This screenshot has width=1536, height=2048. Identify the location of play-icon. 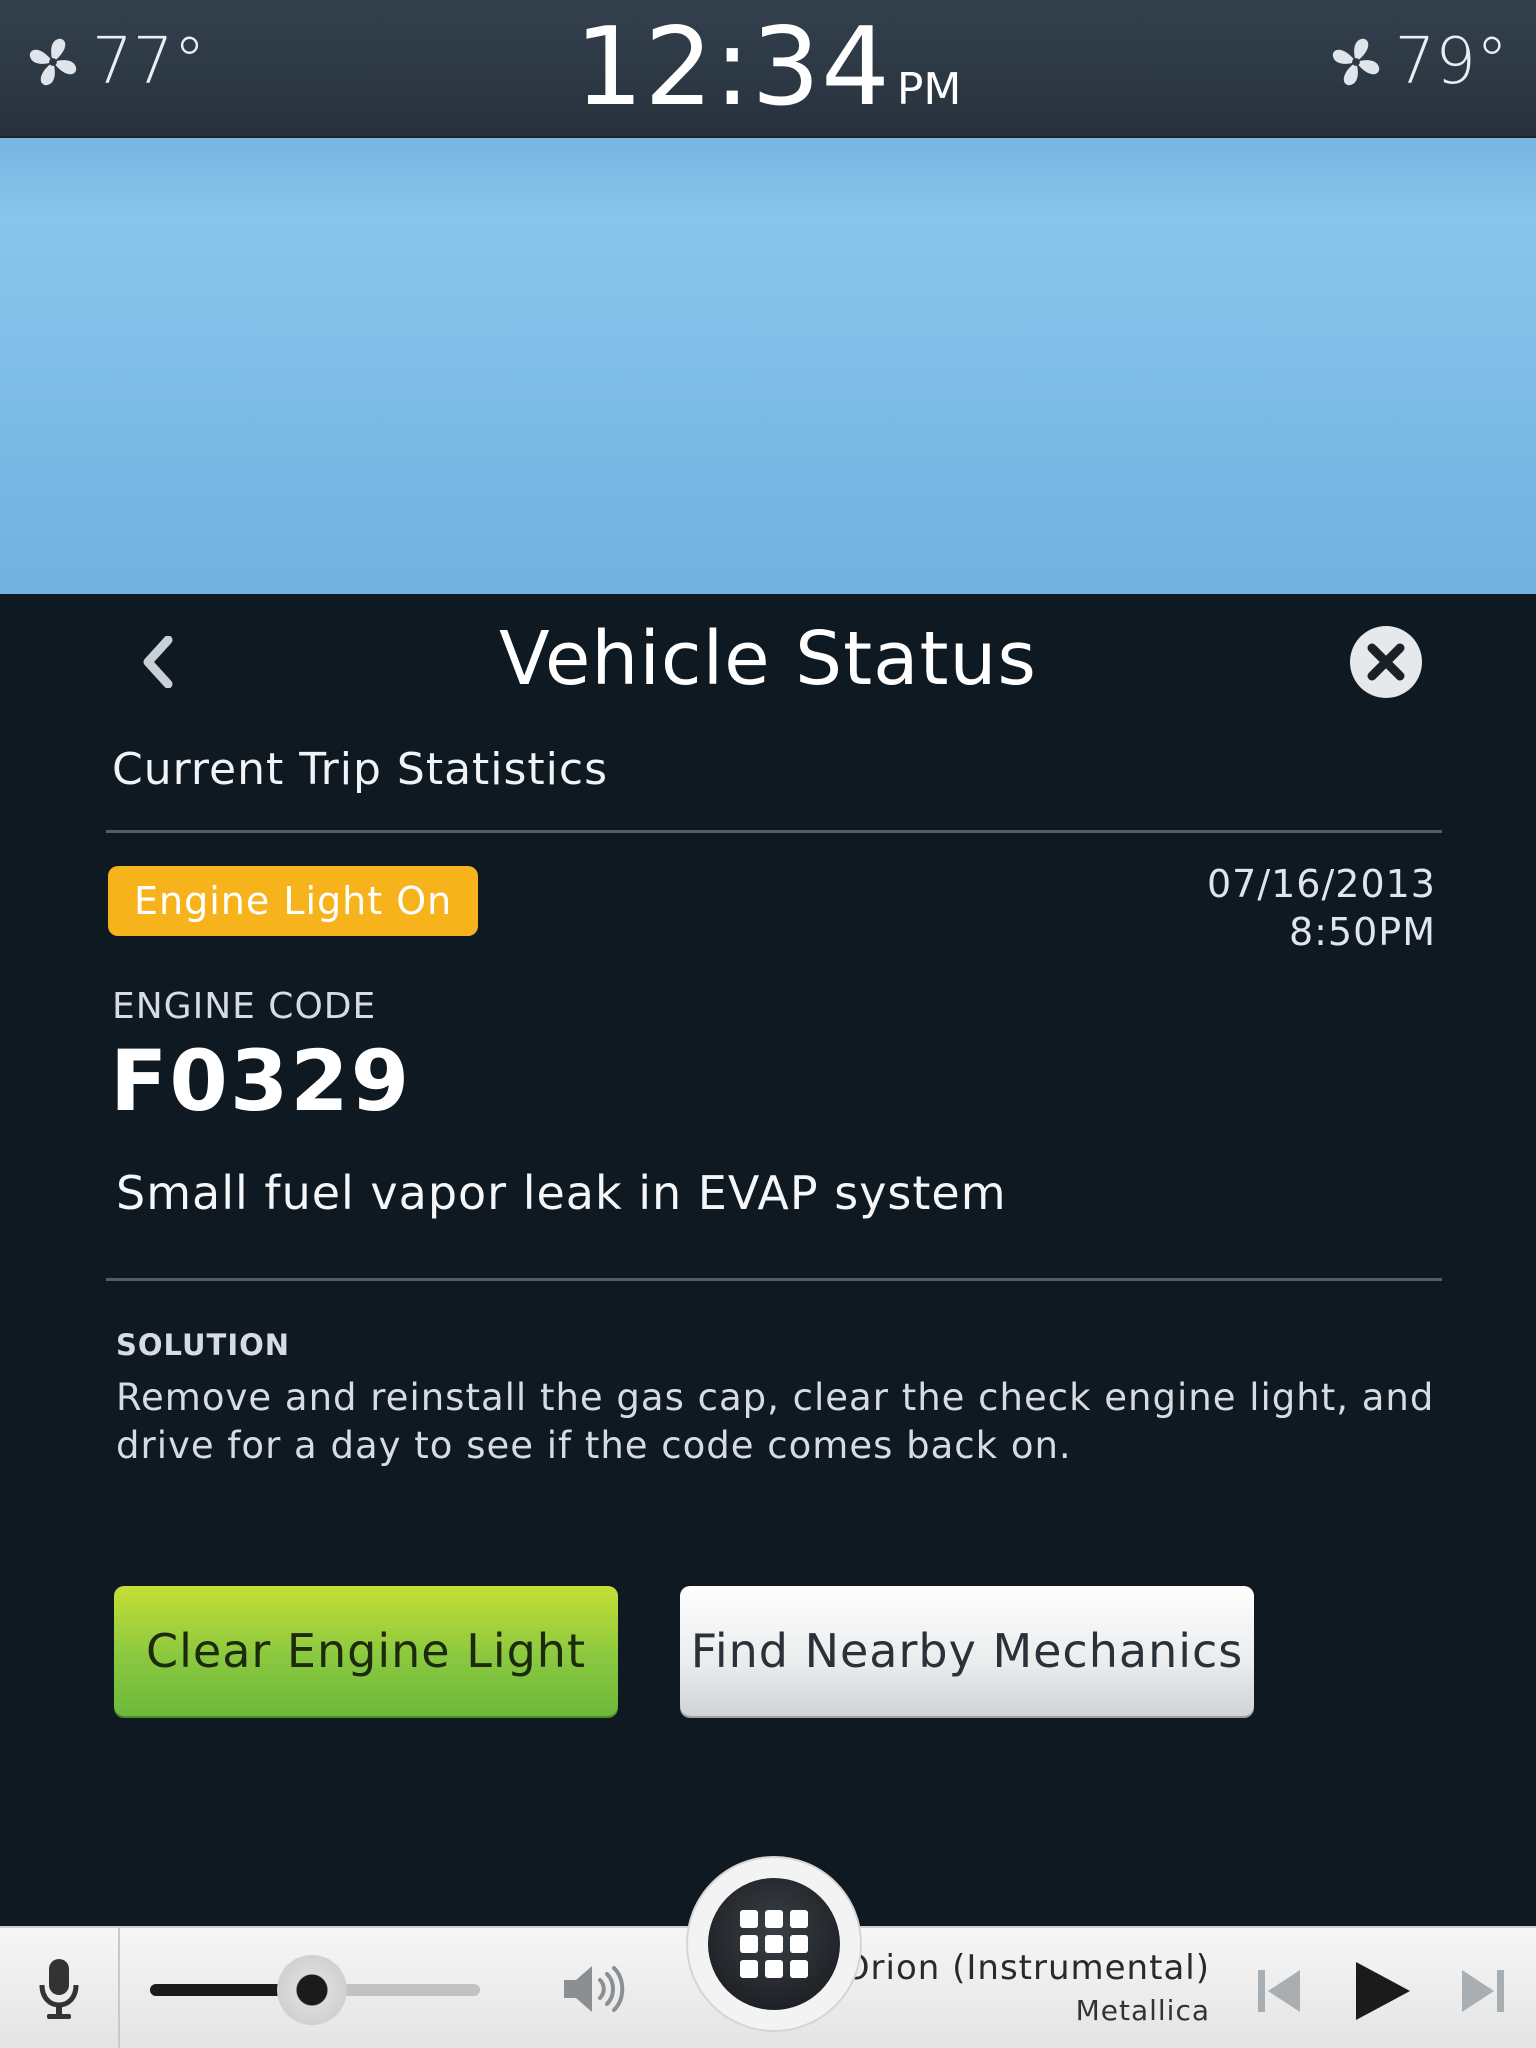
(1382, 1991).